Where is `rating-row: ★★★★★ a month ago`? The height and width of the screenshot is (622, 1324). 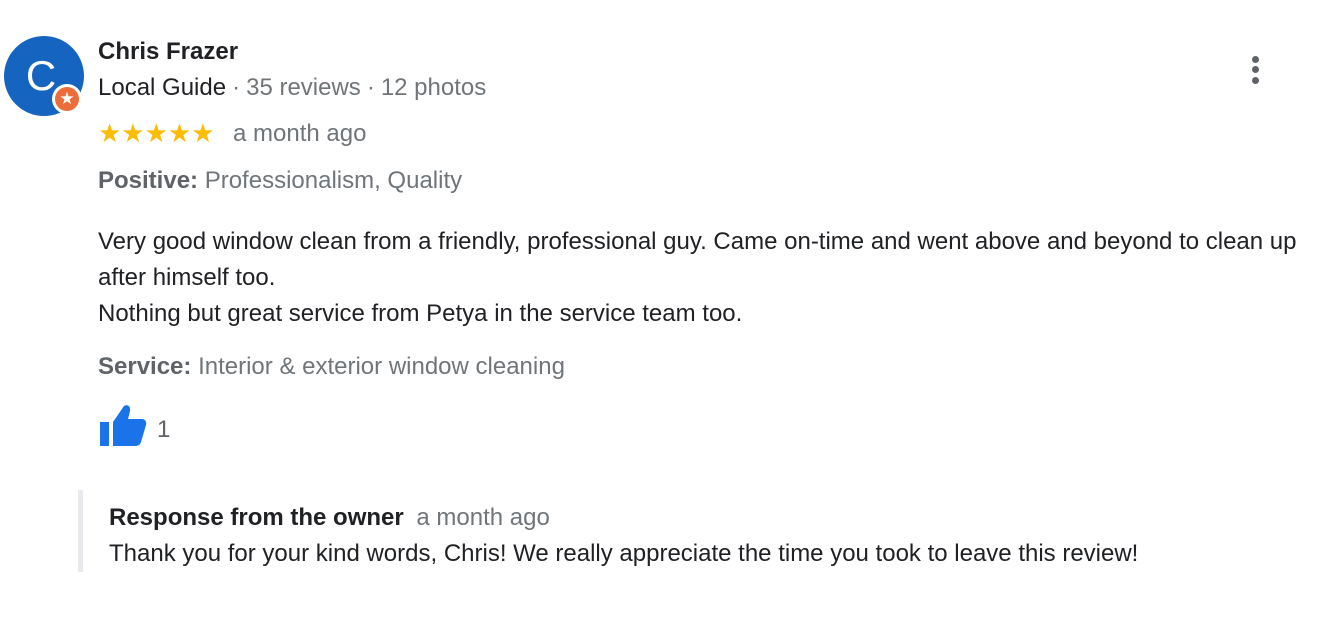 rating-row: ★★★★★ a month ago is located at coordinates (232, 133).